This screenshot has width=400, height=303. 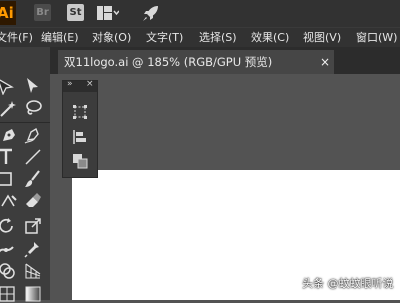 I want to click on selection-tool-icon, so click(x=9, y=86).